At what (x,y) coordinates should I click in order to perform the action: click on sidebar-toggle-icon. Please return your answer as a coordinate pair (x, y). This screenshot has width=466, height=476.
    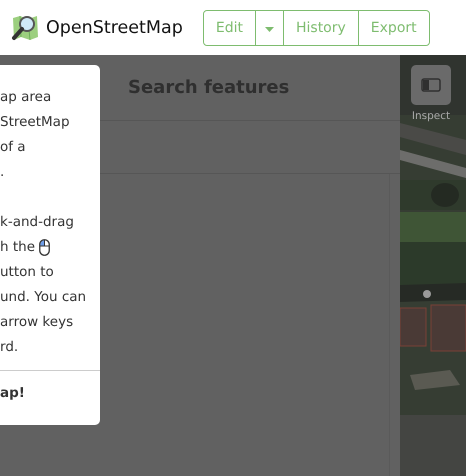
    Looking at the image, I should click on (431, 85).